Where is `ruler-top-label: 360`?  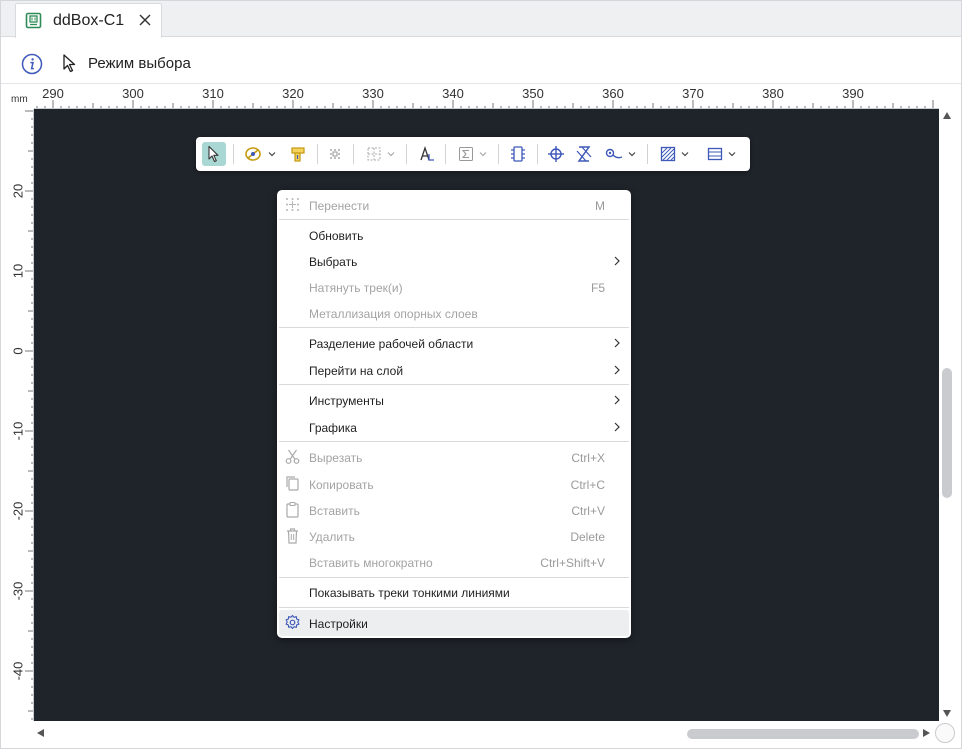
ruler-top-label: 360 is located at coordinates (613, 93).